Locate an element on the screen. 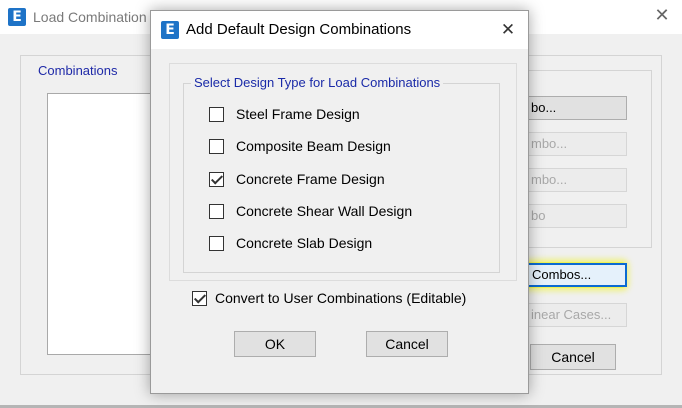 The width and height of the screenshot is (682, 408). composite-beam-design-option: Composite Beam Design is located at coordinates (300, 146).